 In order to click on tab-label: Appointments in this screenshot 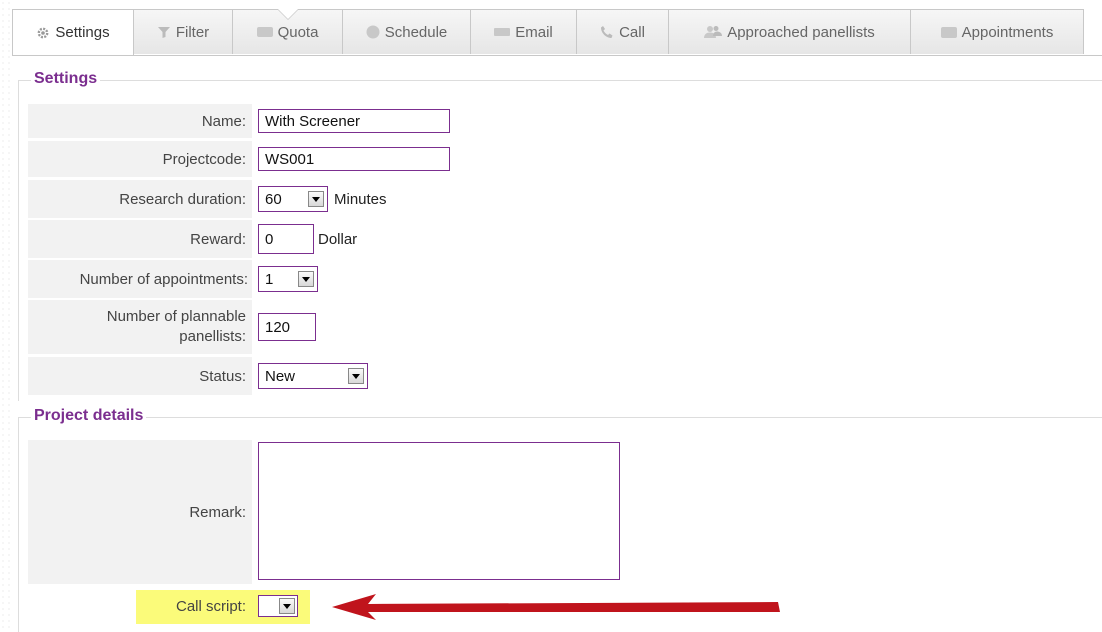, I will do `click(1007, 32)`.